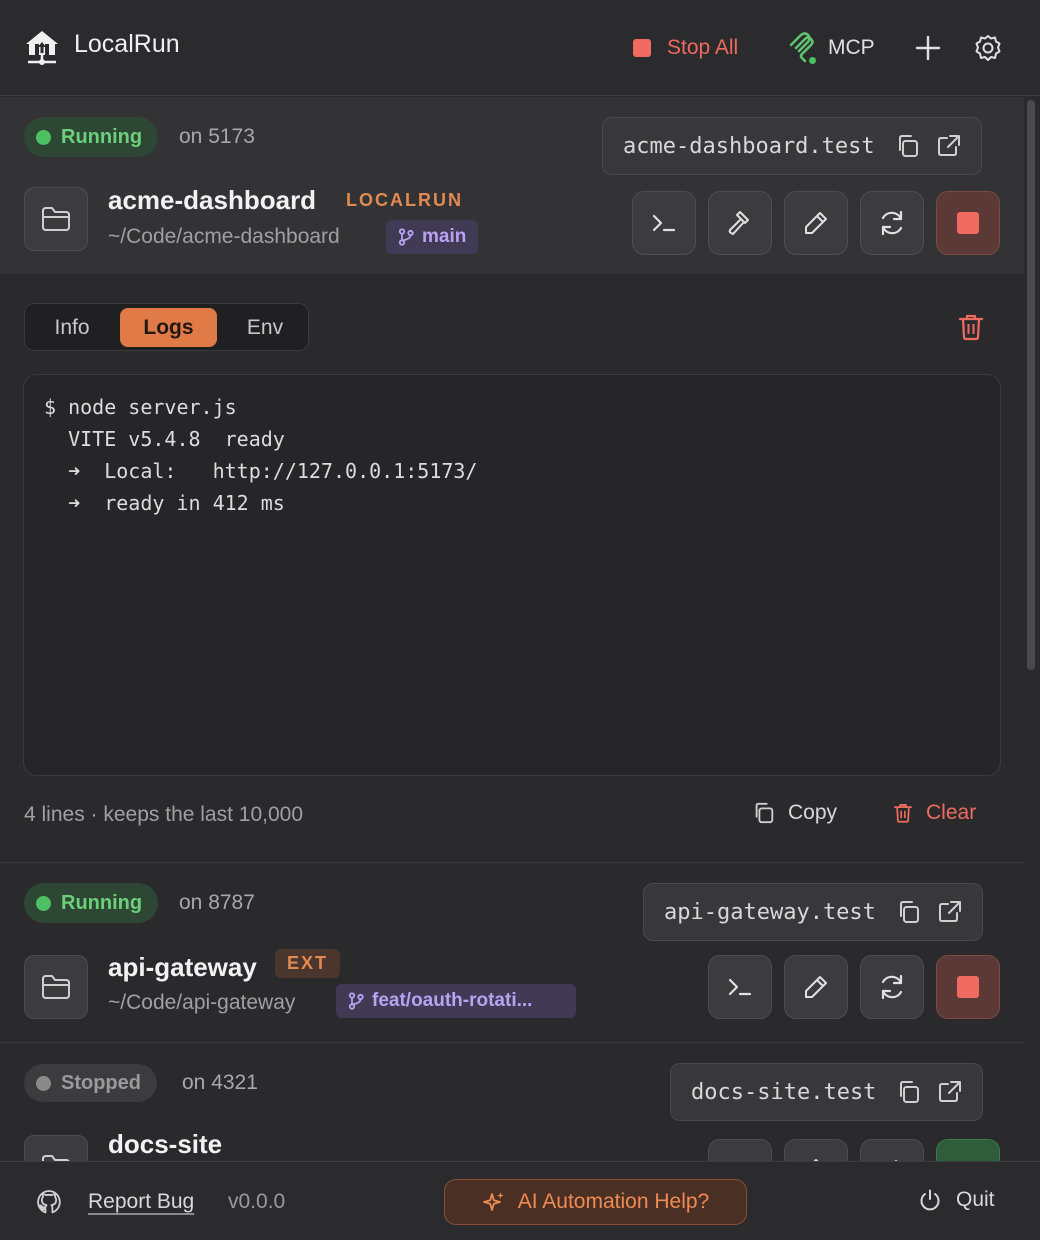  I want to click on domain-box: acme-dashboard.test, so click(792, 146).